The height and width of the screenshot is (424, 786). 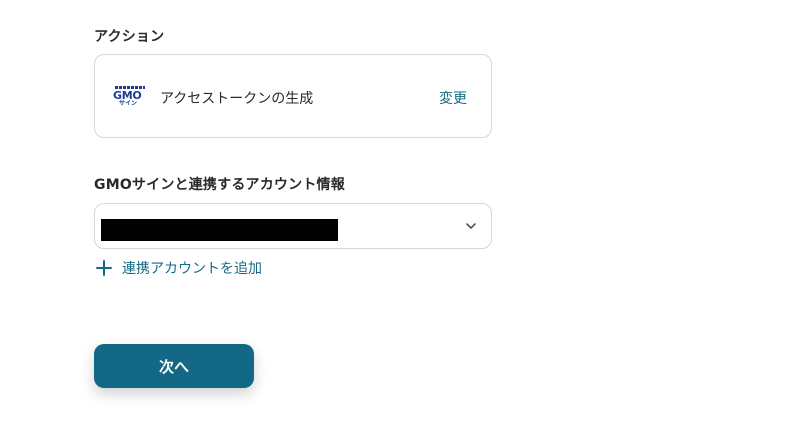 What do you see at coordinates (219, 185) in the screenshot?
I see `account-section-label: GMOサインと連携するアカウント情報` at bounding box center [219, 185].